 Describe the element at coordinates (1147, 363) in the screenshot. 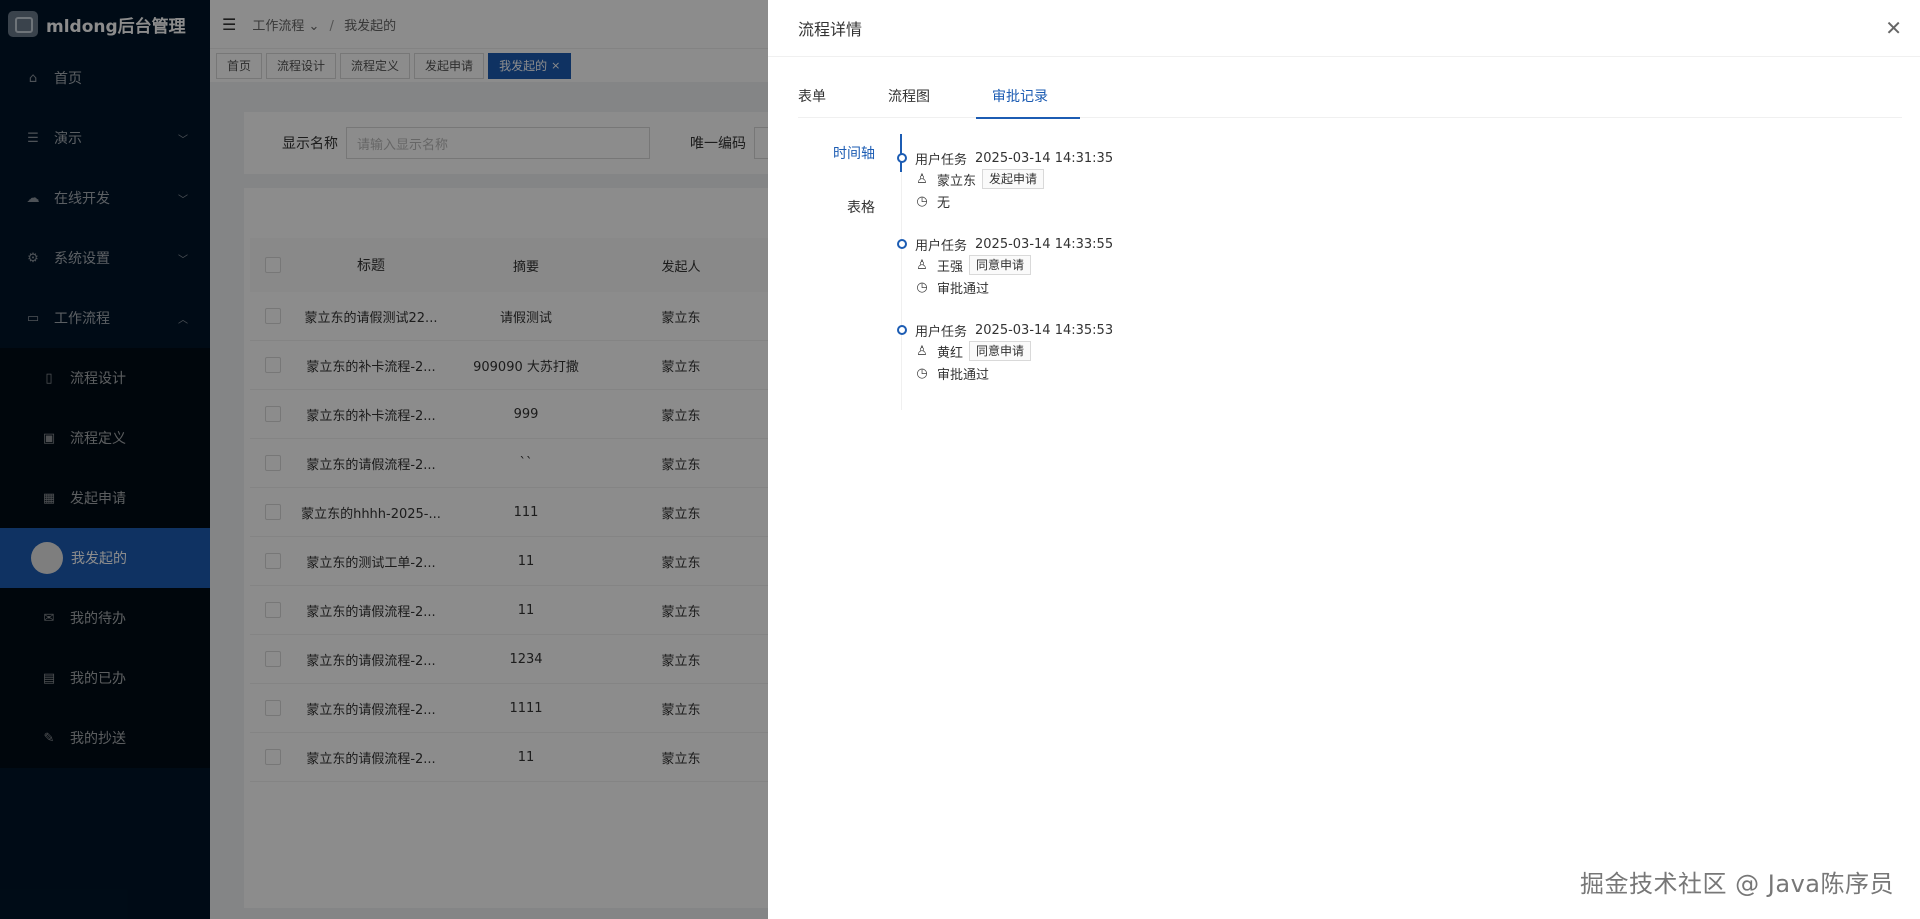

I see `timeline-item: 用户任务 2025-03-14 14:35:53 ♙ 黄红 同意申请 ◷ 审批通过` at that location.